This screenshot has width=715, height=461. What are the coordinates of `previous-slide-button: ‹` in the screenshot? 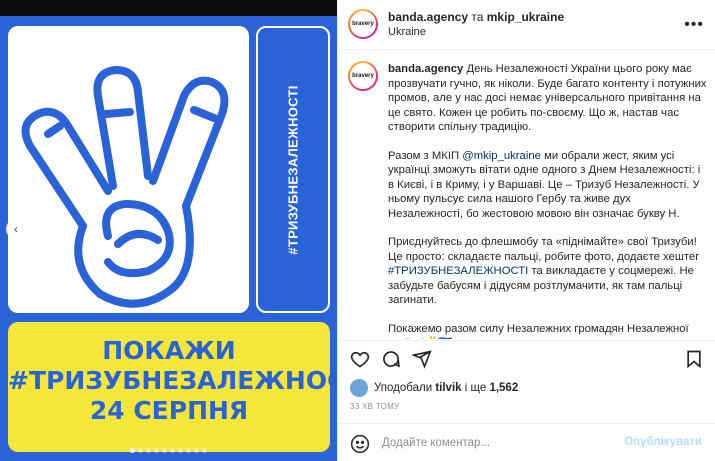 It's located at (16, 229).